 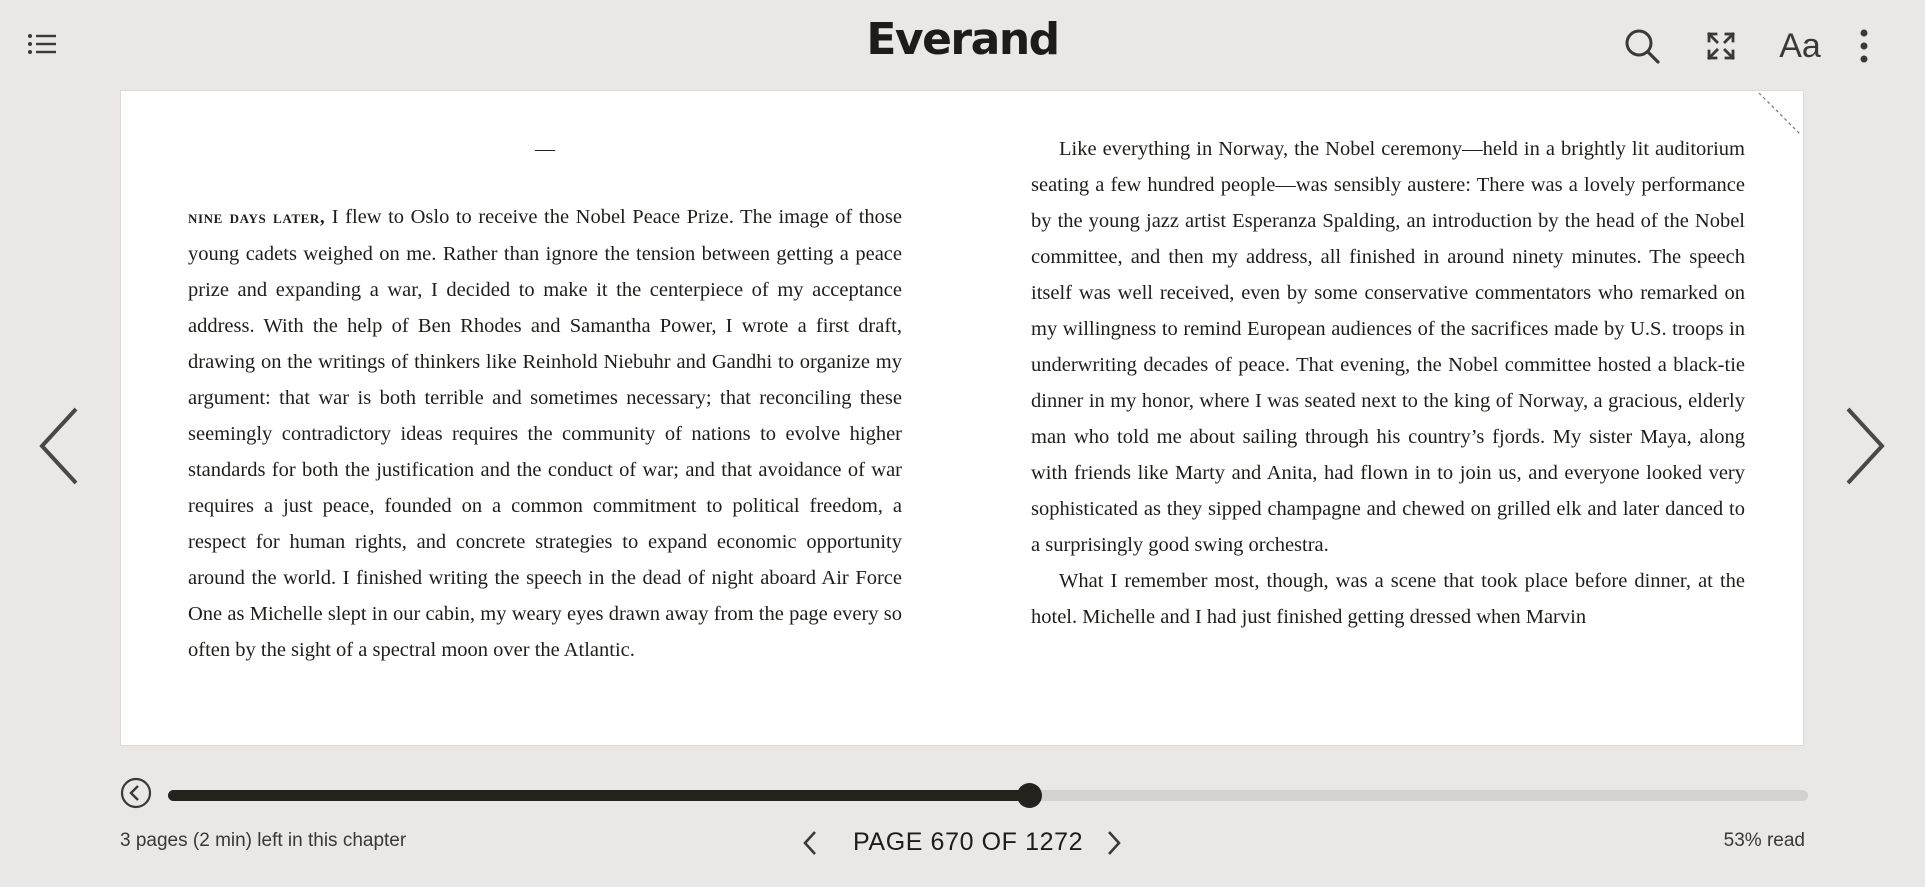 I want to click on fullscreen-icon, so click(x=1721, y=46).